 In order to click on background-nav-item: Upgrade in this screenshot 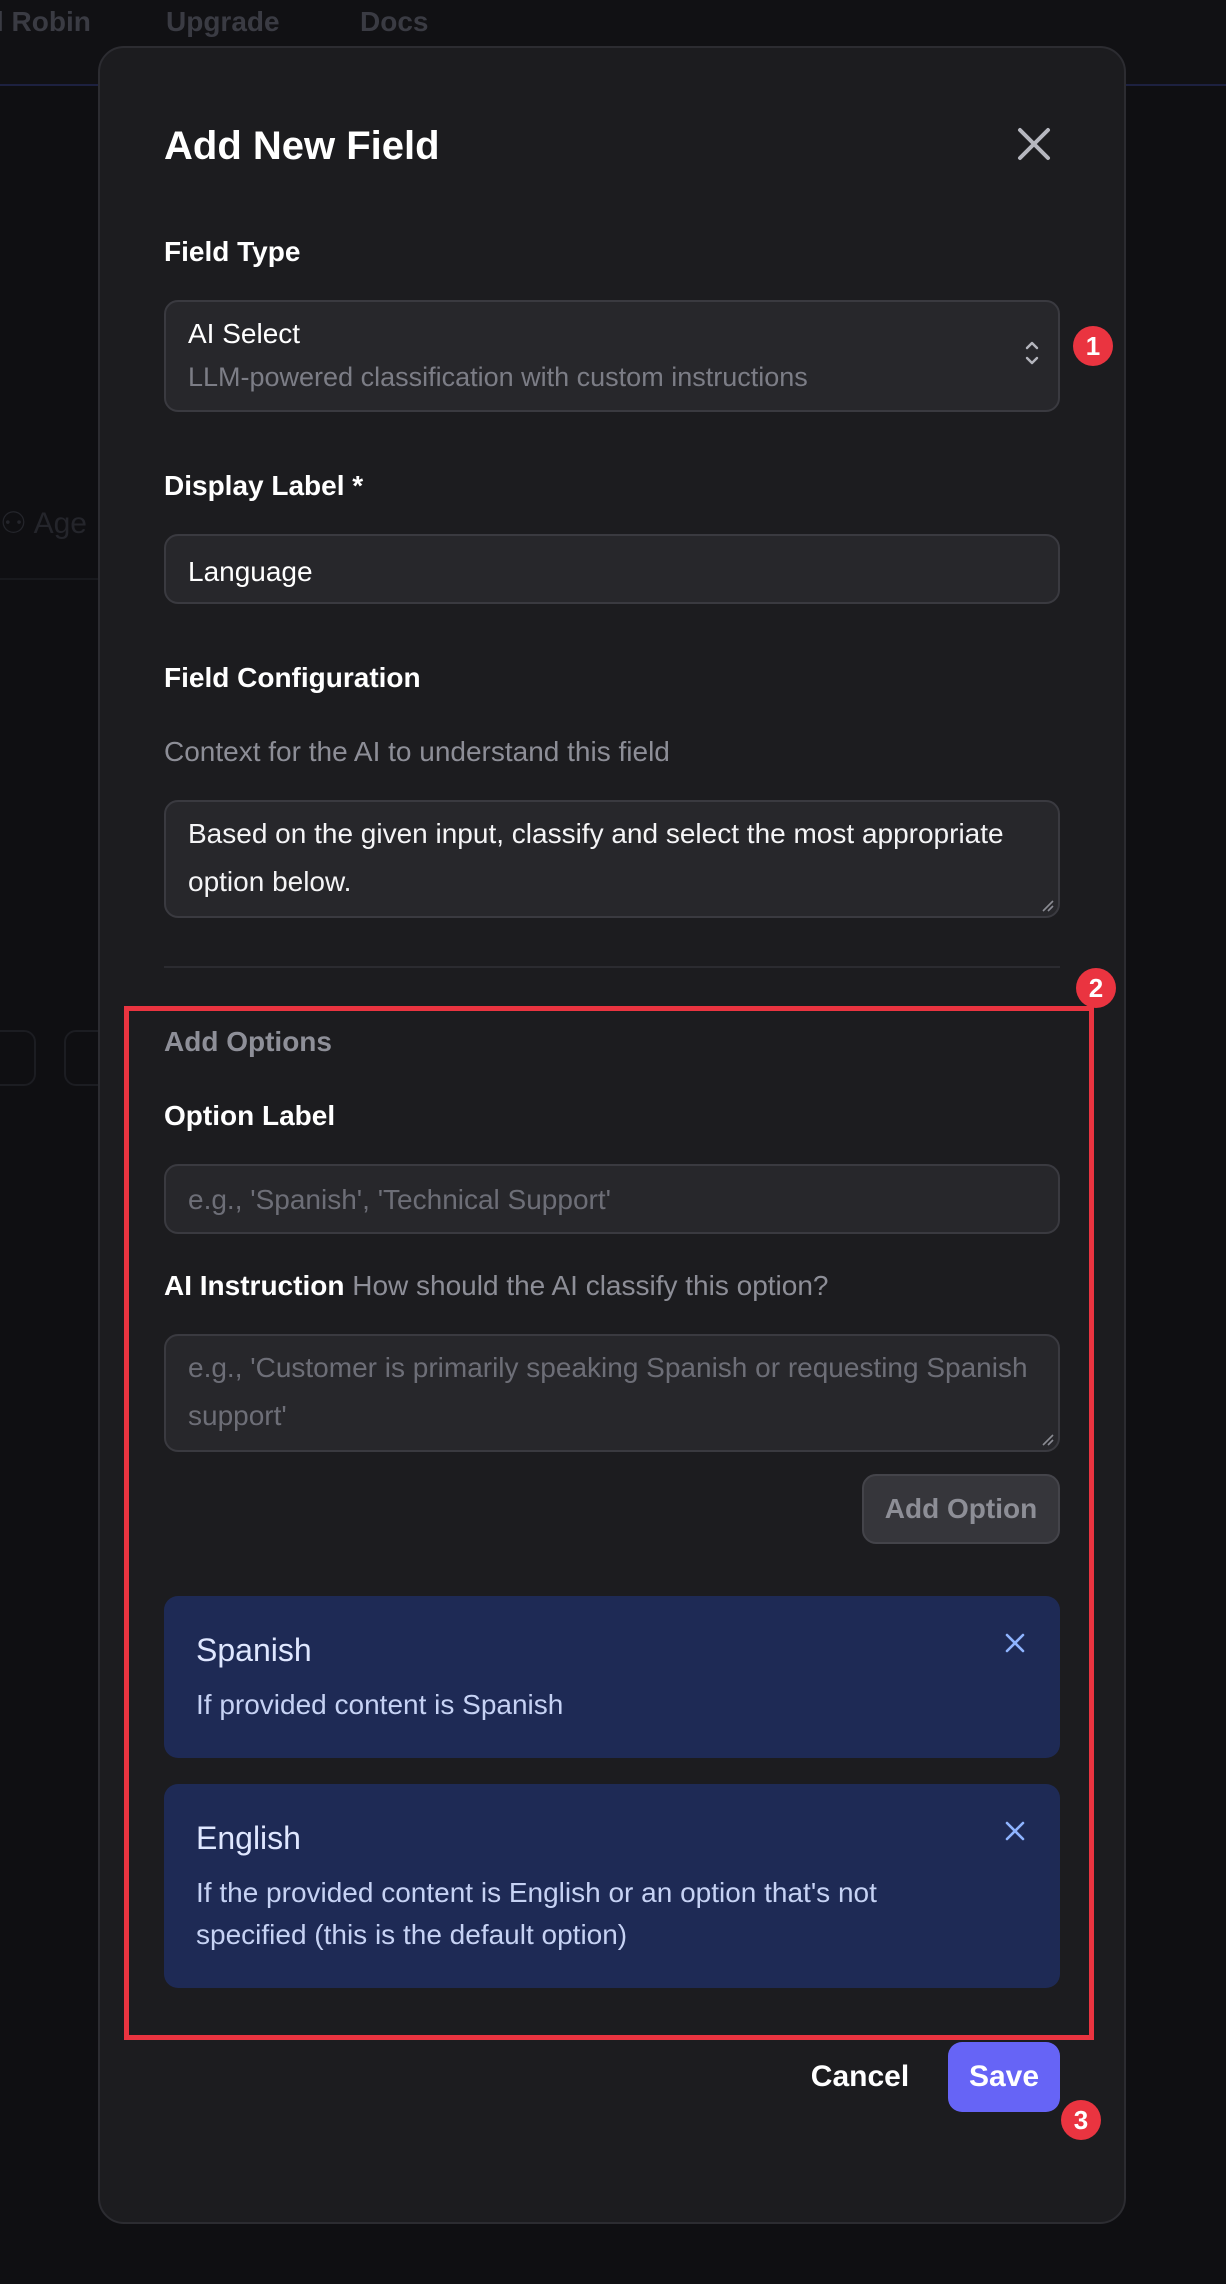, I will do `click(223, 21)`.